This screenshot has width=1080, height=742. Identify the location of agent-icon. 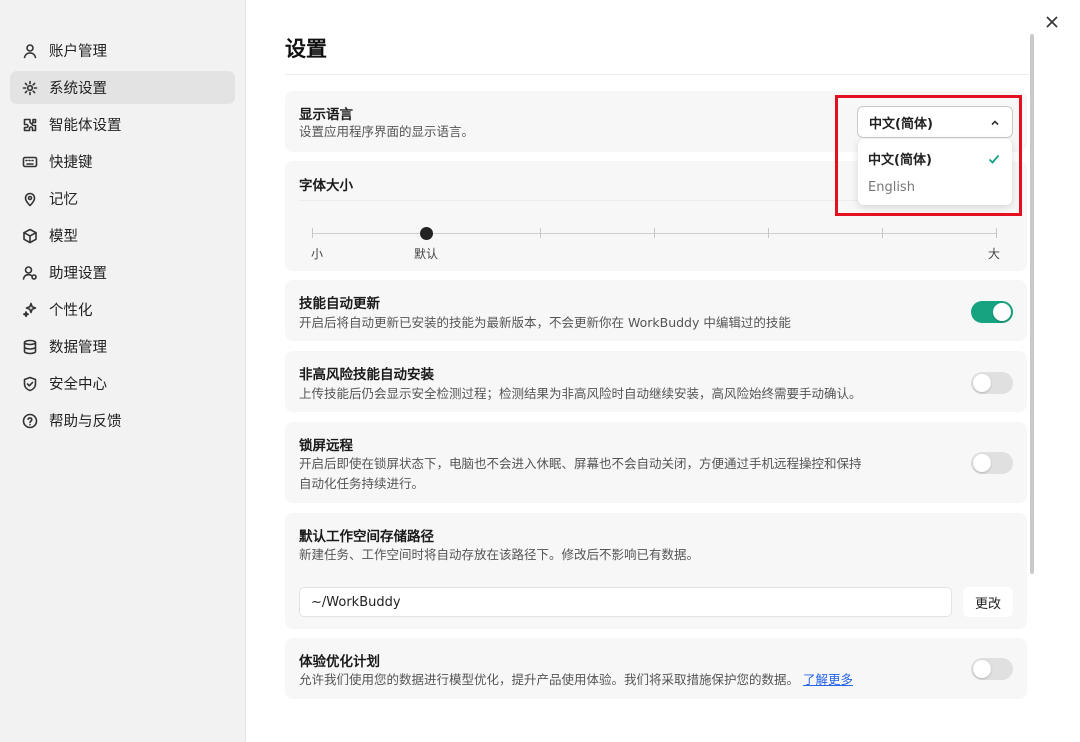
(30, 125).